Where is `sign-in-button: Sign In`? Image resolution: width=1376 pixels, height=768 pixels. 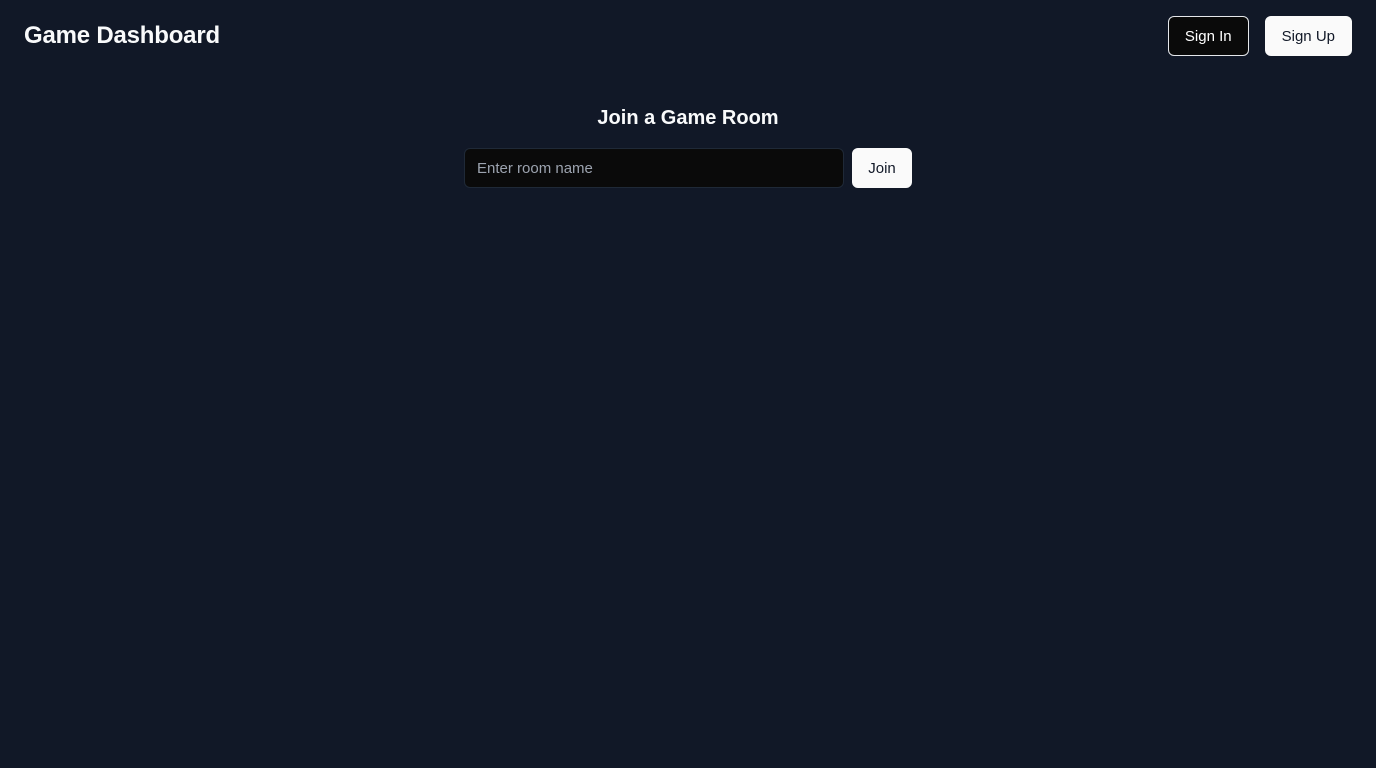 sign-in-button: Sign In is located at coordinates (1208, 36).